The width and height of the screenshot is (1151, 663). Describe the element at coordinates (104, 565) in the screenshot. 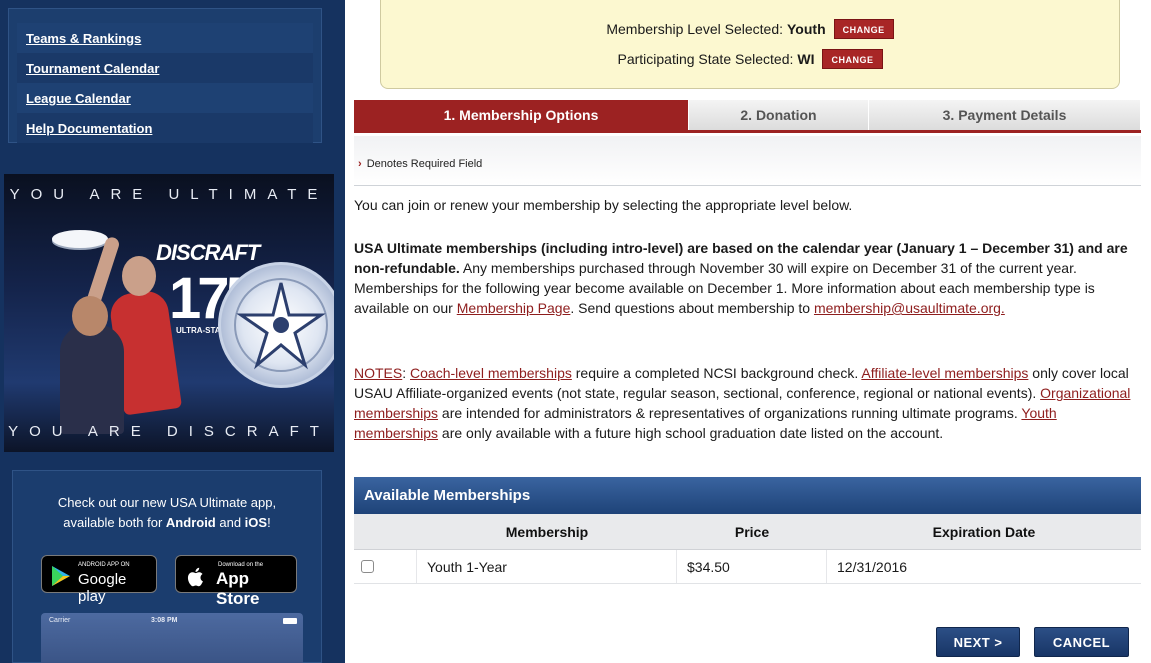

I see `google-play-small-text: ANDROID APP ON` at that location.